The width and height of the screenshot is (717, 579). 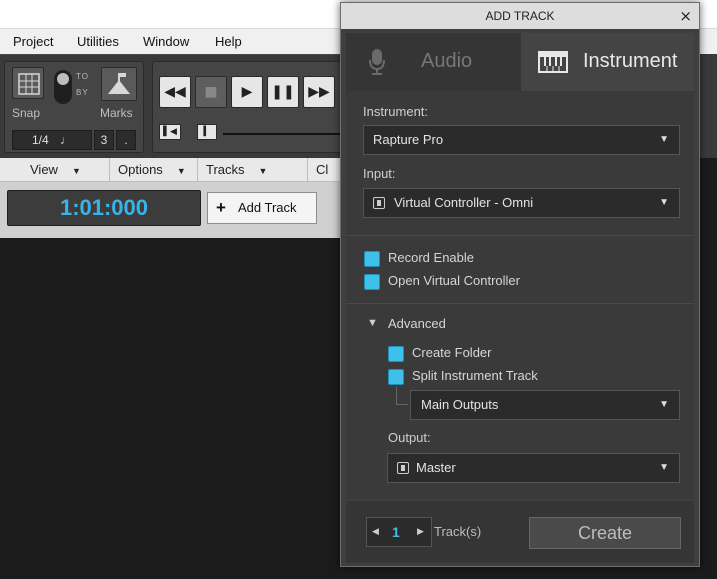 What do you see at coordinates (396, 377) in the screenshot?
I see `split-instrument-track-checkbox` at bounding box center [396, 377].